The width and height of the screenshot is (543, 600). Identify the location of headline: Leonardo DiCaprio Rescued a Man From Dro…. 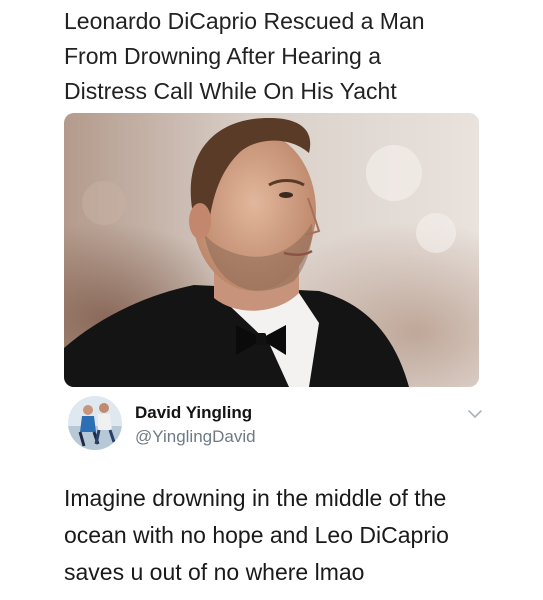
(284, 56).